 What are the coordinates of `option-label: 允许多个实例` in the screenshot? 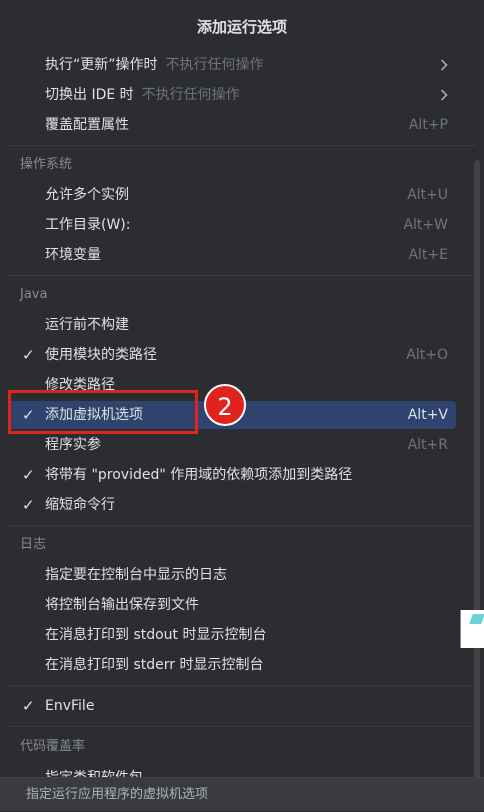 It's located at (87, 195).